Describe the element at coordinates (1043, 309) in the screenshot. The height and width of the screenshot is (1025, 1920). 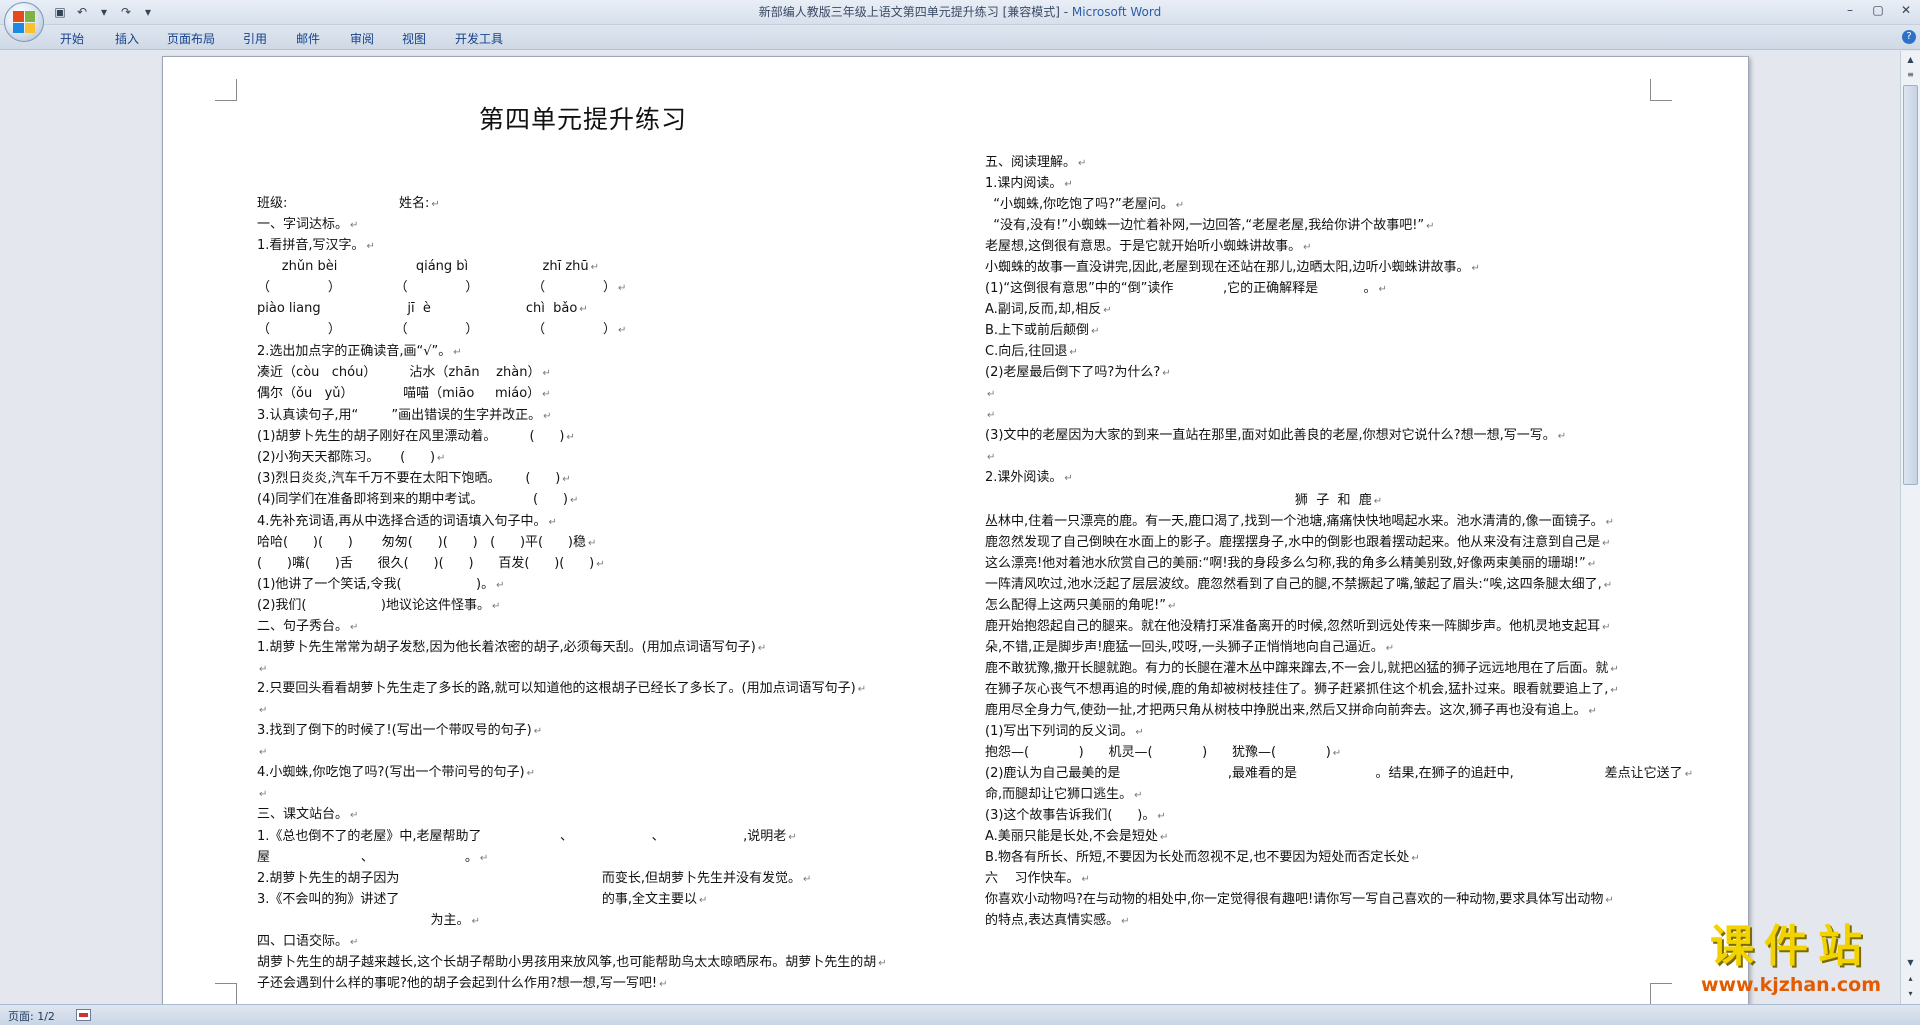
I see `document-line-text: A.副词,反而,却,相反` at that location.